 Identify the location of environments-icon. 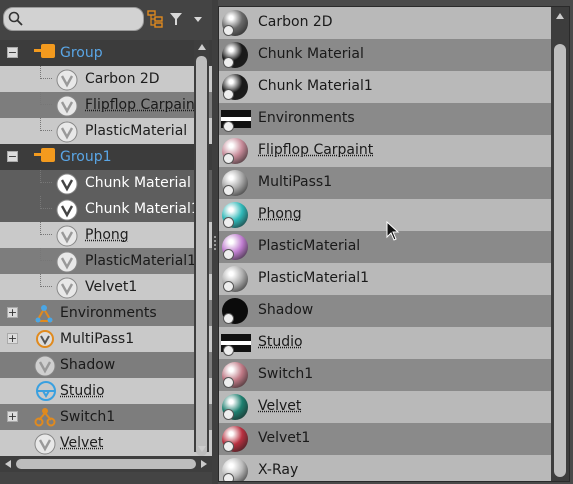
(45, 315).